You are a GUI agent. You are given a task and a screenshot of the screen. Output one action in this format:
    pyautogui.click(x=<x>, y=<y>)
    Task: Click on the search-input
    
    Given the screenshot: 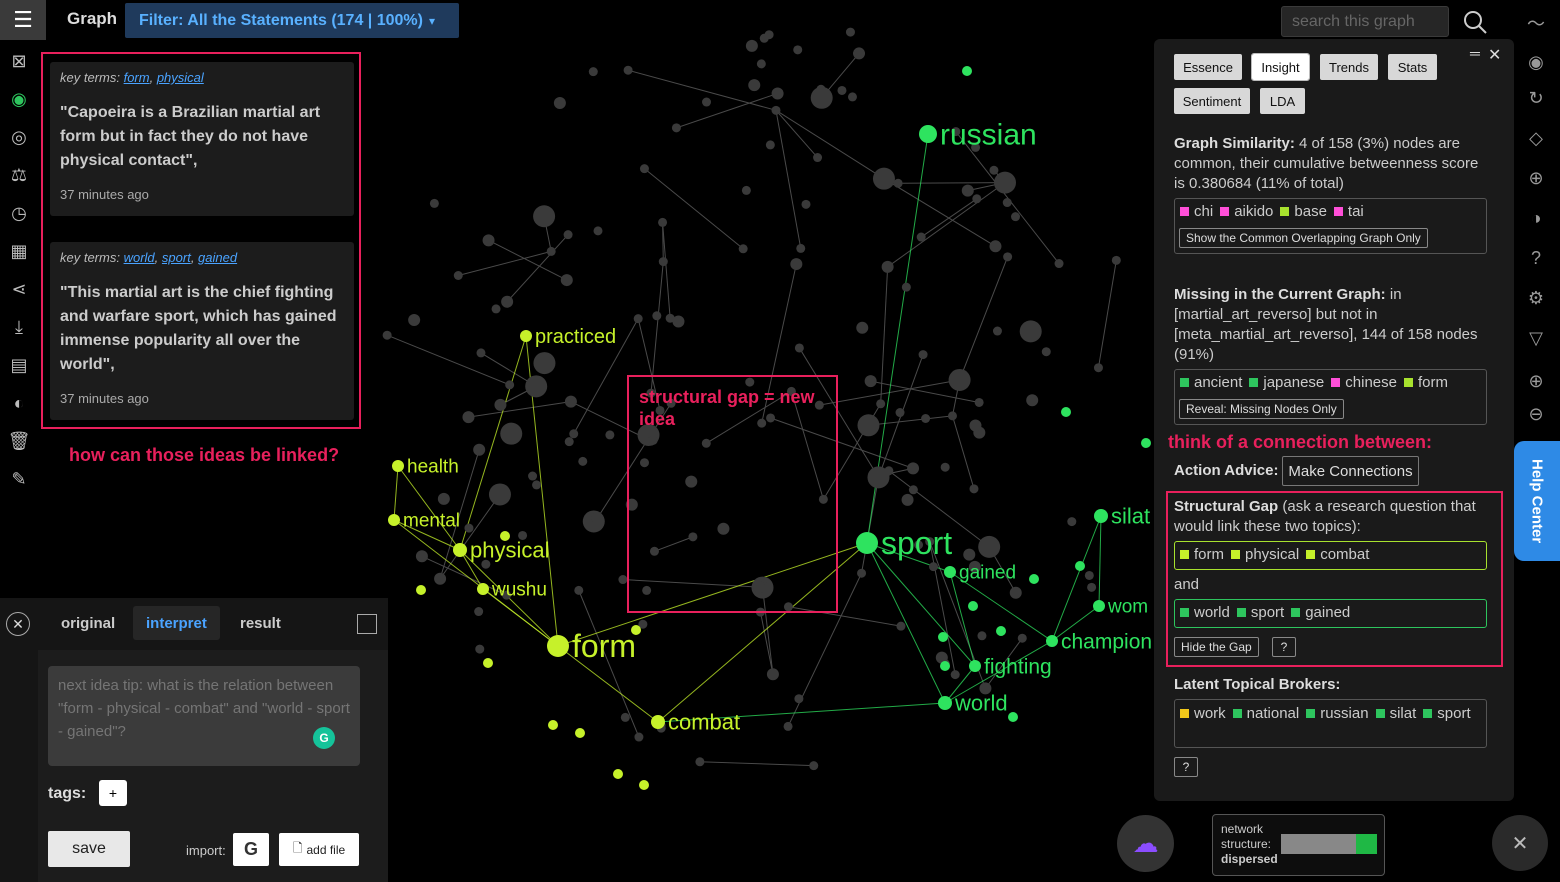 What is the action you would take?
    pyautogui.click(x=1365, y=21)
    